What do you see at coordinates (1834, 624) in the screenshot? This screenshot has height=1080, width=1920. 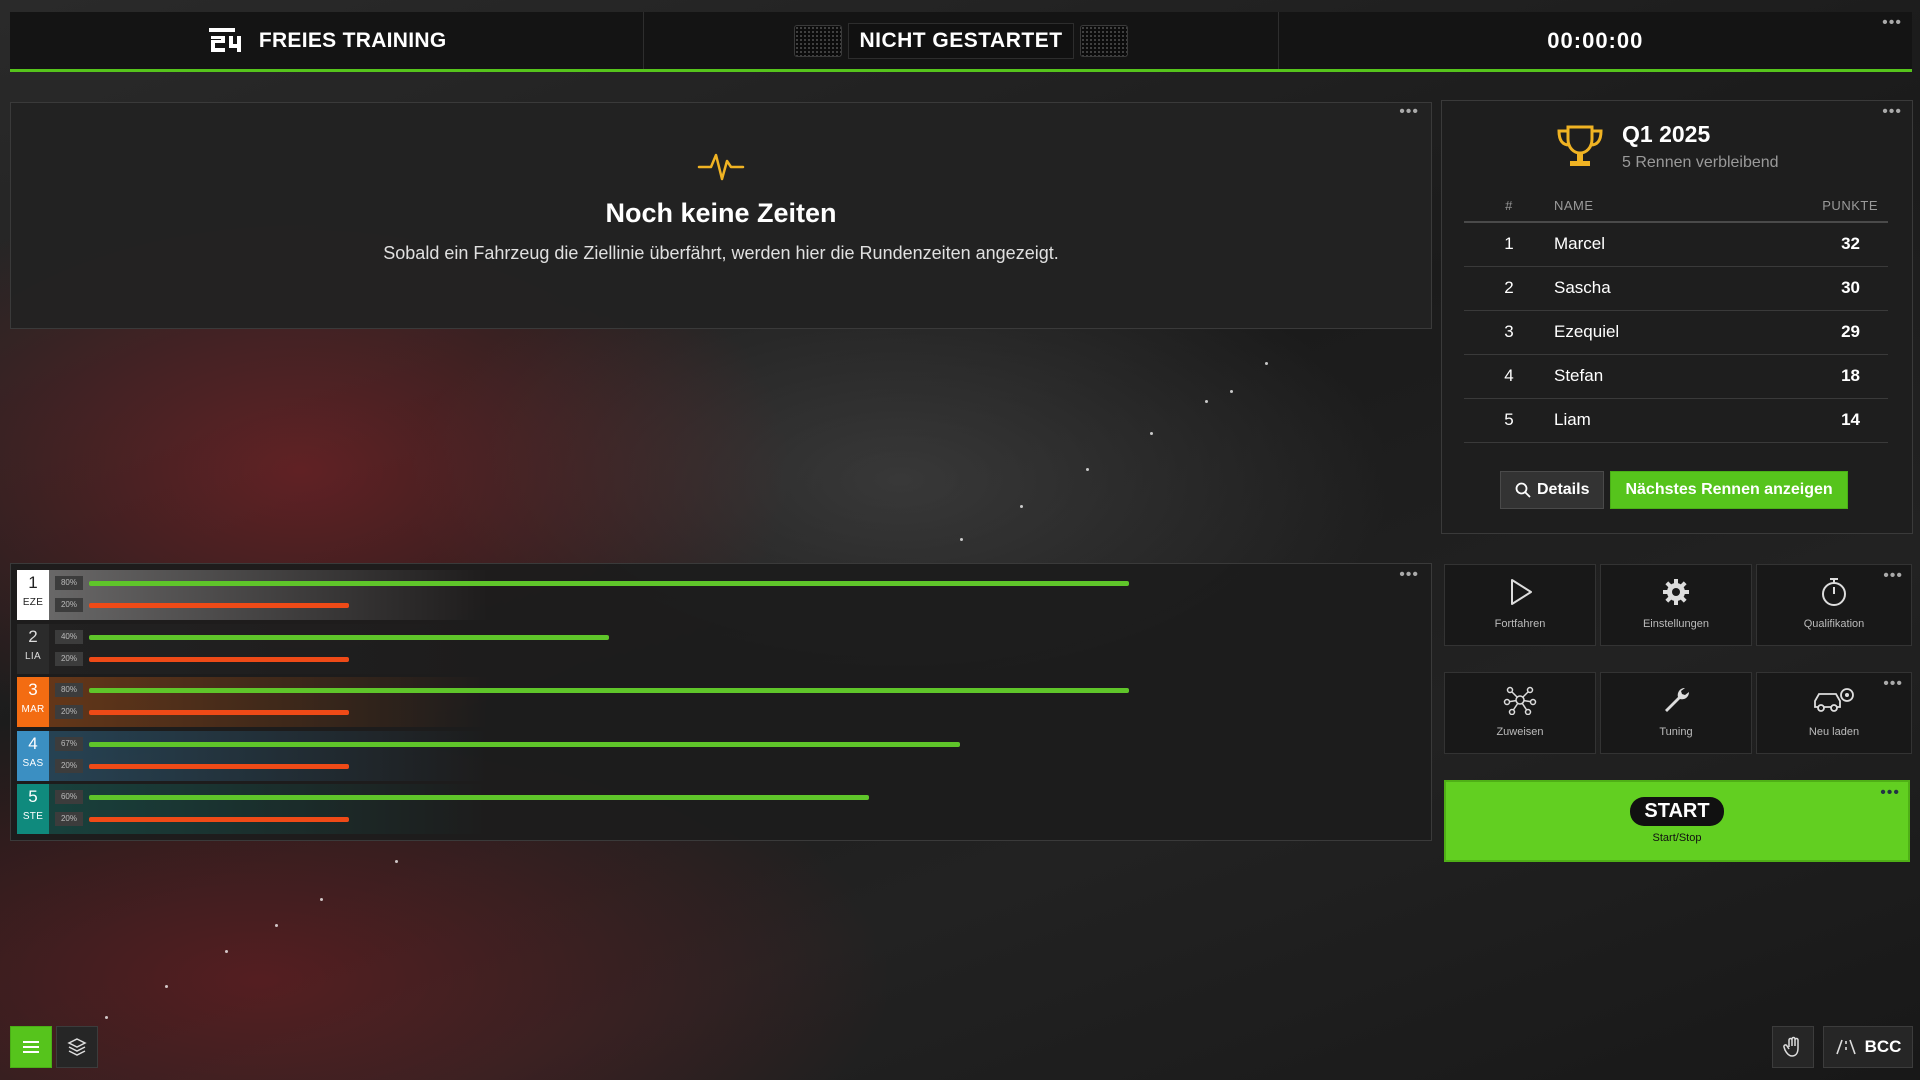 I see `qualifying-label: Qualifikation` at bounding box center [1834, 624].